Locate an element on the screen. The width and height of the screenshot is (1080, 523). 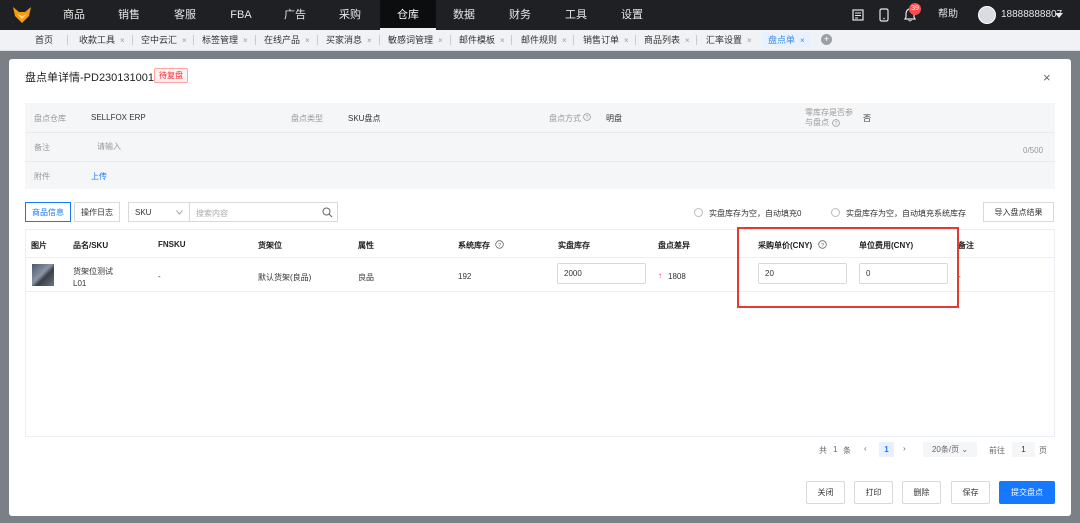
radio-fill-zero-label: 实盘库存为空，自动填充0 is located at coordinates (755, 213).